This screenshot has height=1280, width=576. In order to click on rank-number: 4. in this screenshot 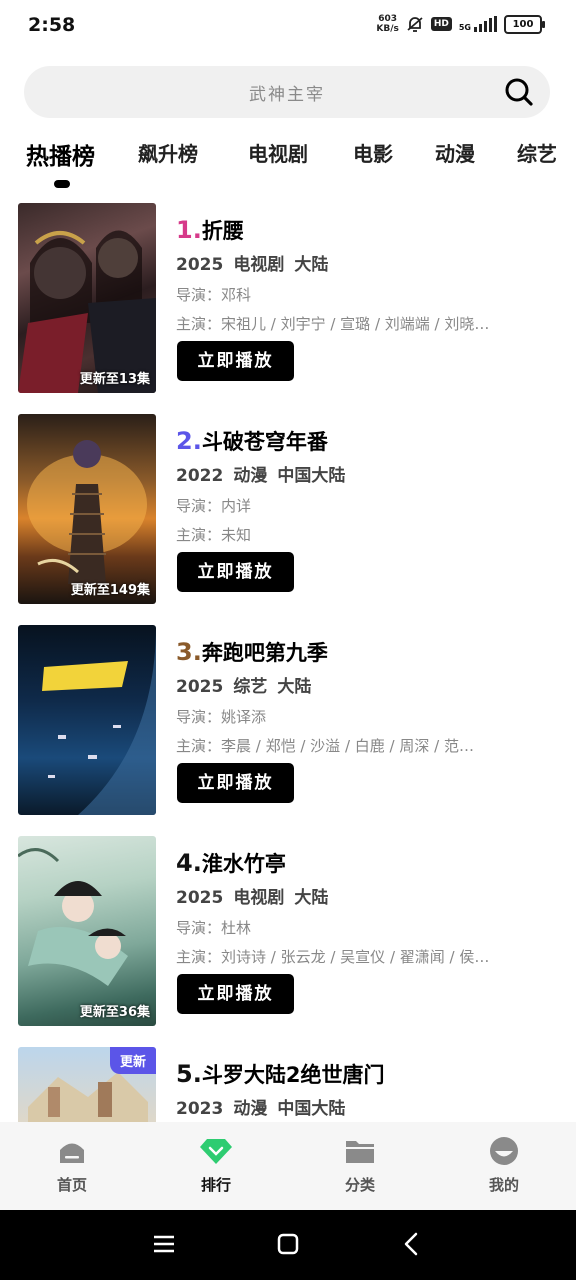, I will do `click(189, 863)`.